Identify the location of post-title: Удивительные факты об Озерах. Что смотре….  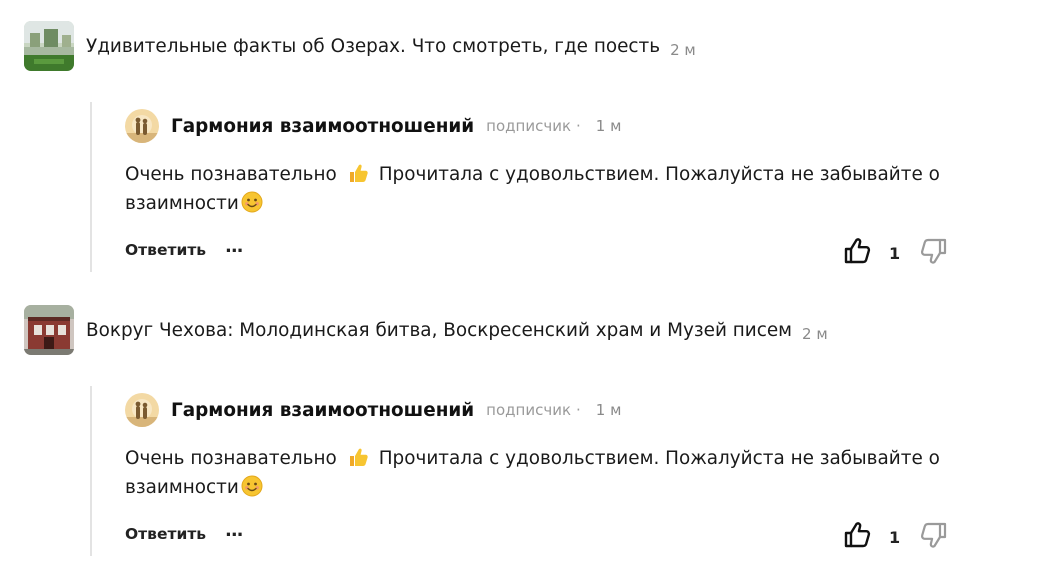
(373, 46).